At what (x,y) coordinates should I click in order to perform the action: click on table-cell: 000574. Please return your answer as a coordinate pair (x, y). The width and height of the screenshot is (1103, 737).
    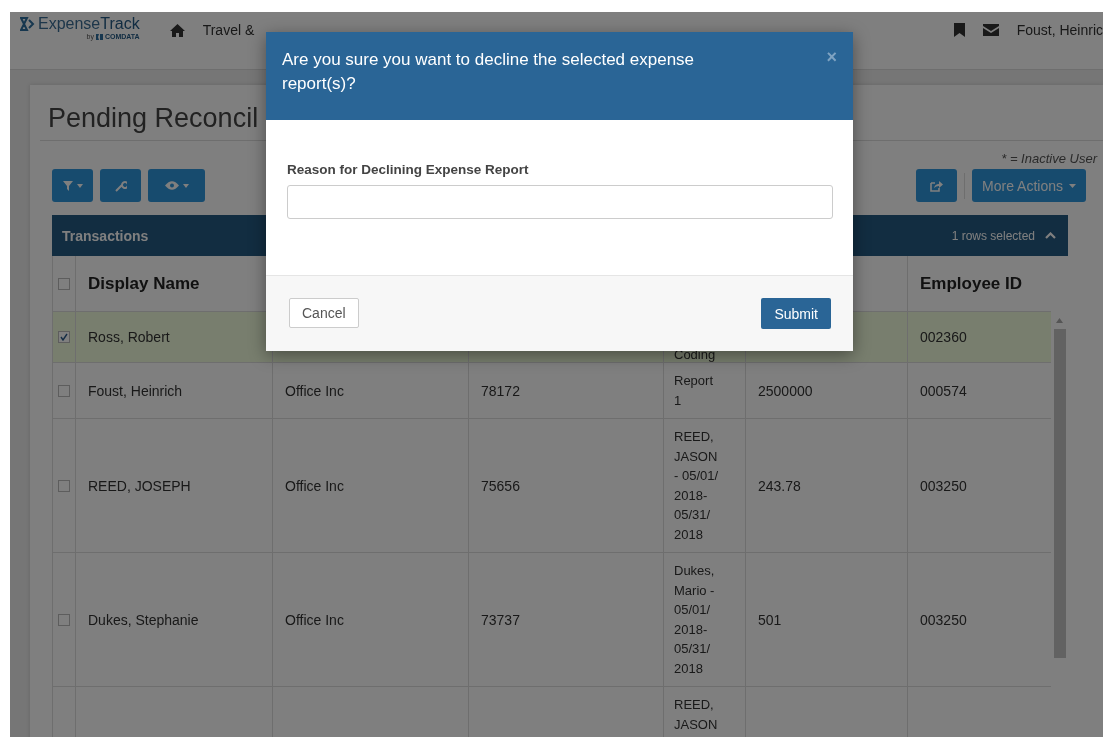
    Looking at the image, I should click on (943, 390).